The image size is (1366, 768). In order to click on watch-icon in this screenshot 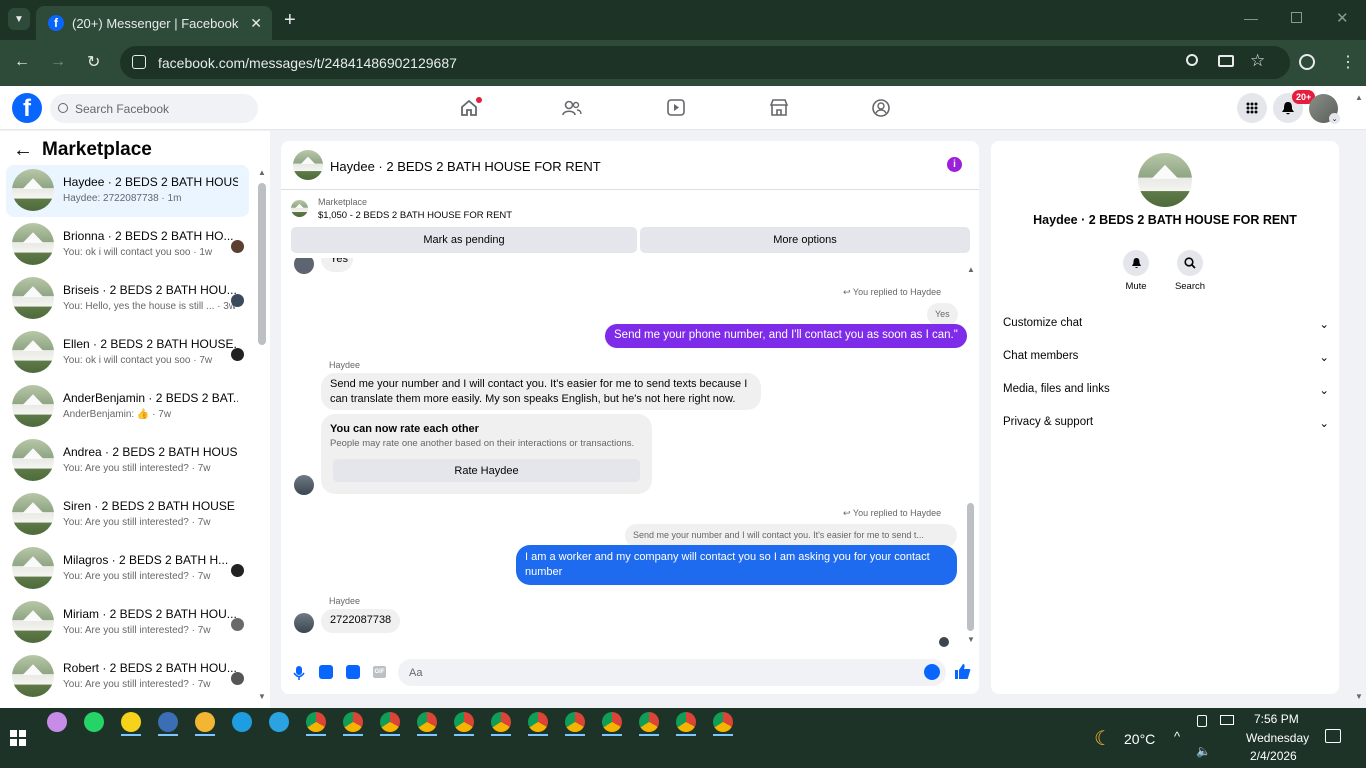, I will do `click(676, 107)`.